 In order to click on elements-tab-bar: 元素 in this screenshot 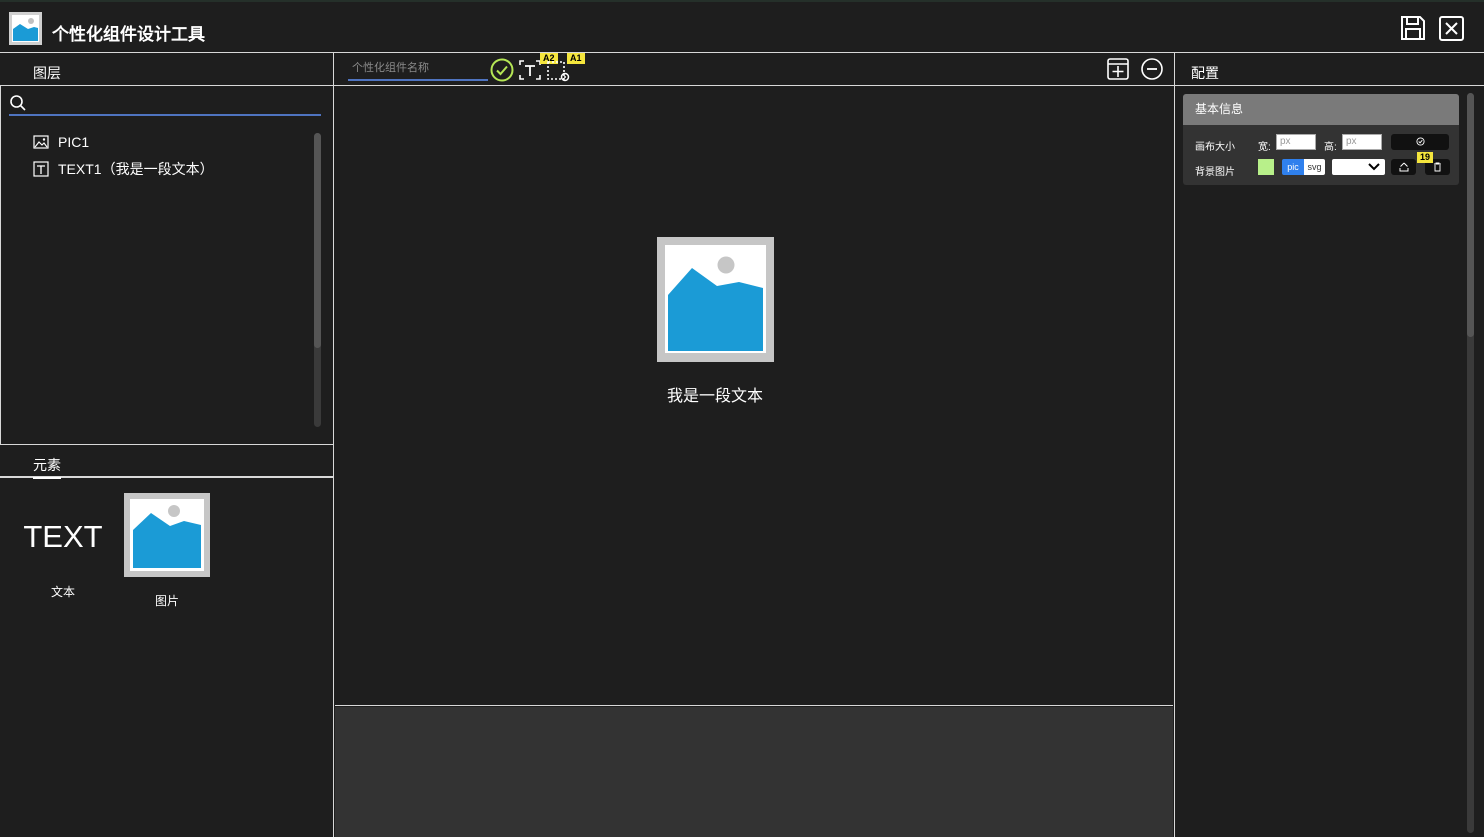, I will do `click(167, 462)`.